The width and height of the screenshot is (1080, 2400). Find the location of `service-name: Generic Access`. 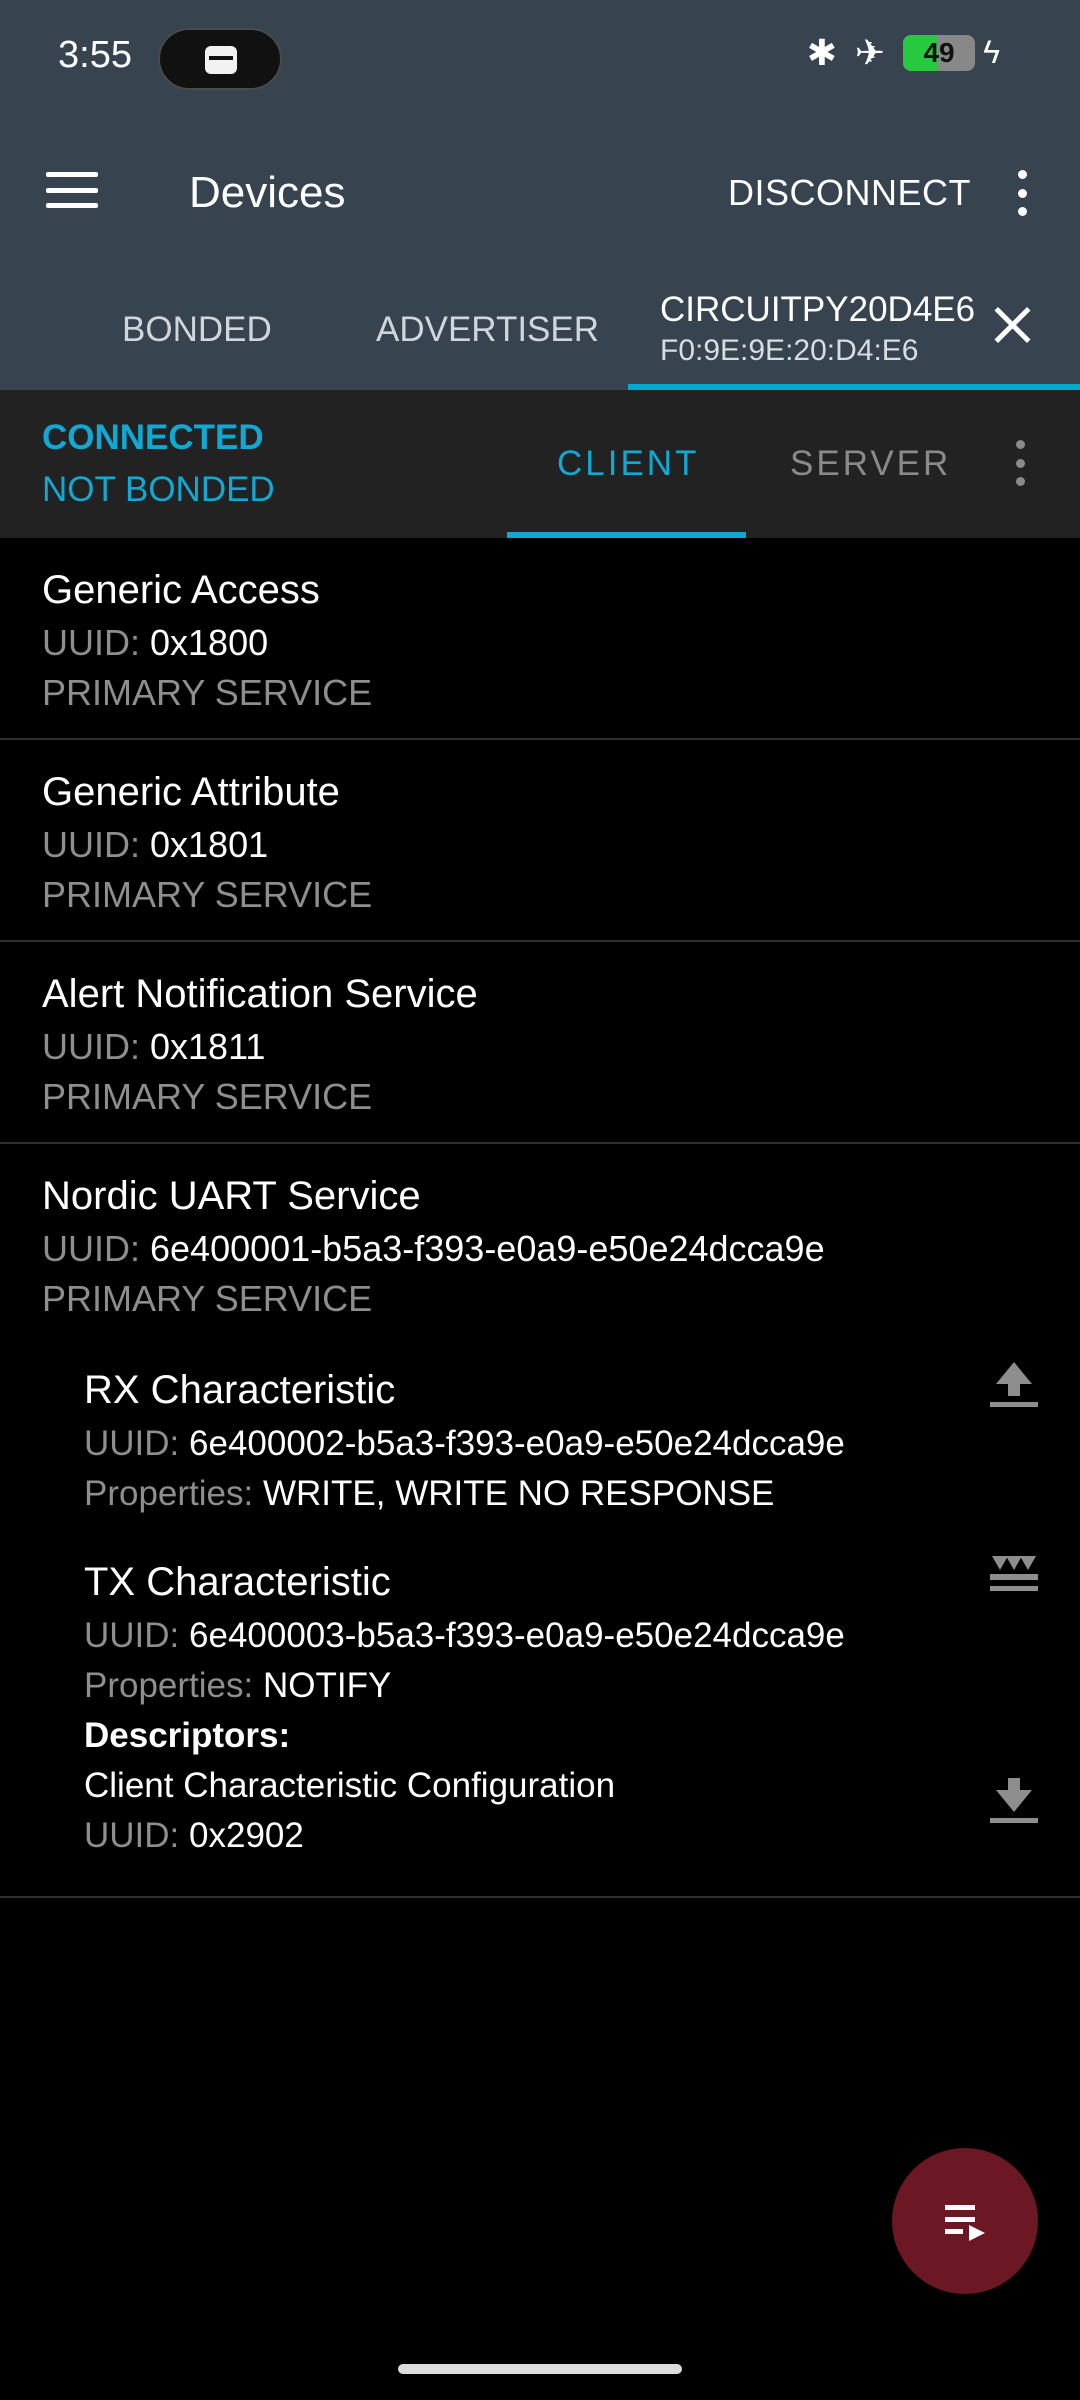

service-name: Generic Access is located at coordinates (181, 590).